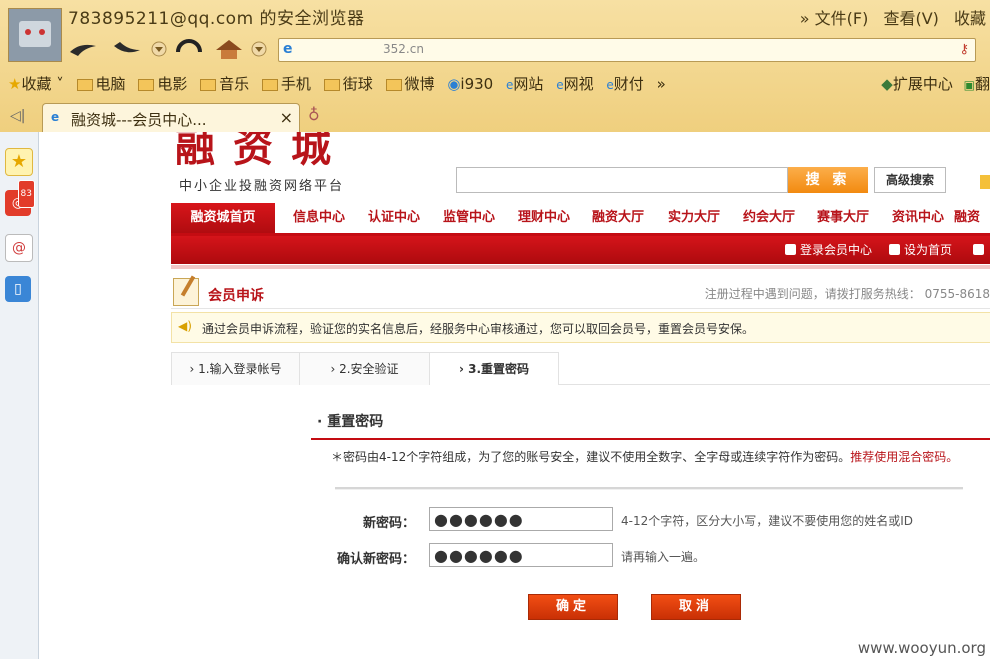 This screenshot has height=659, width=990. Describe the element at coordinates (544, 218) in the screenshot. I see `nav-finance: 理财中心` at that location.